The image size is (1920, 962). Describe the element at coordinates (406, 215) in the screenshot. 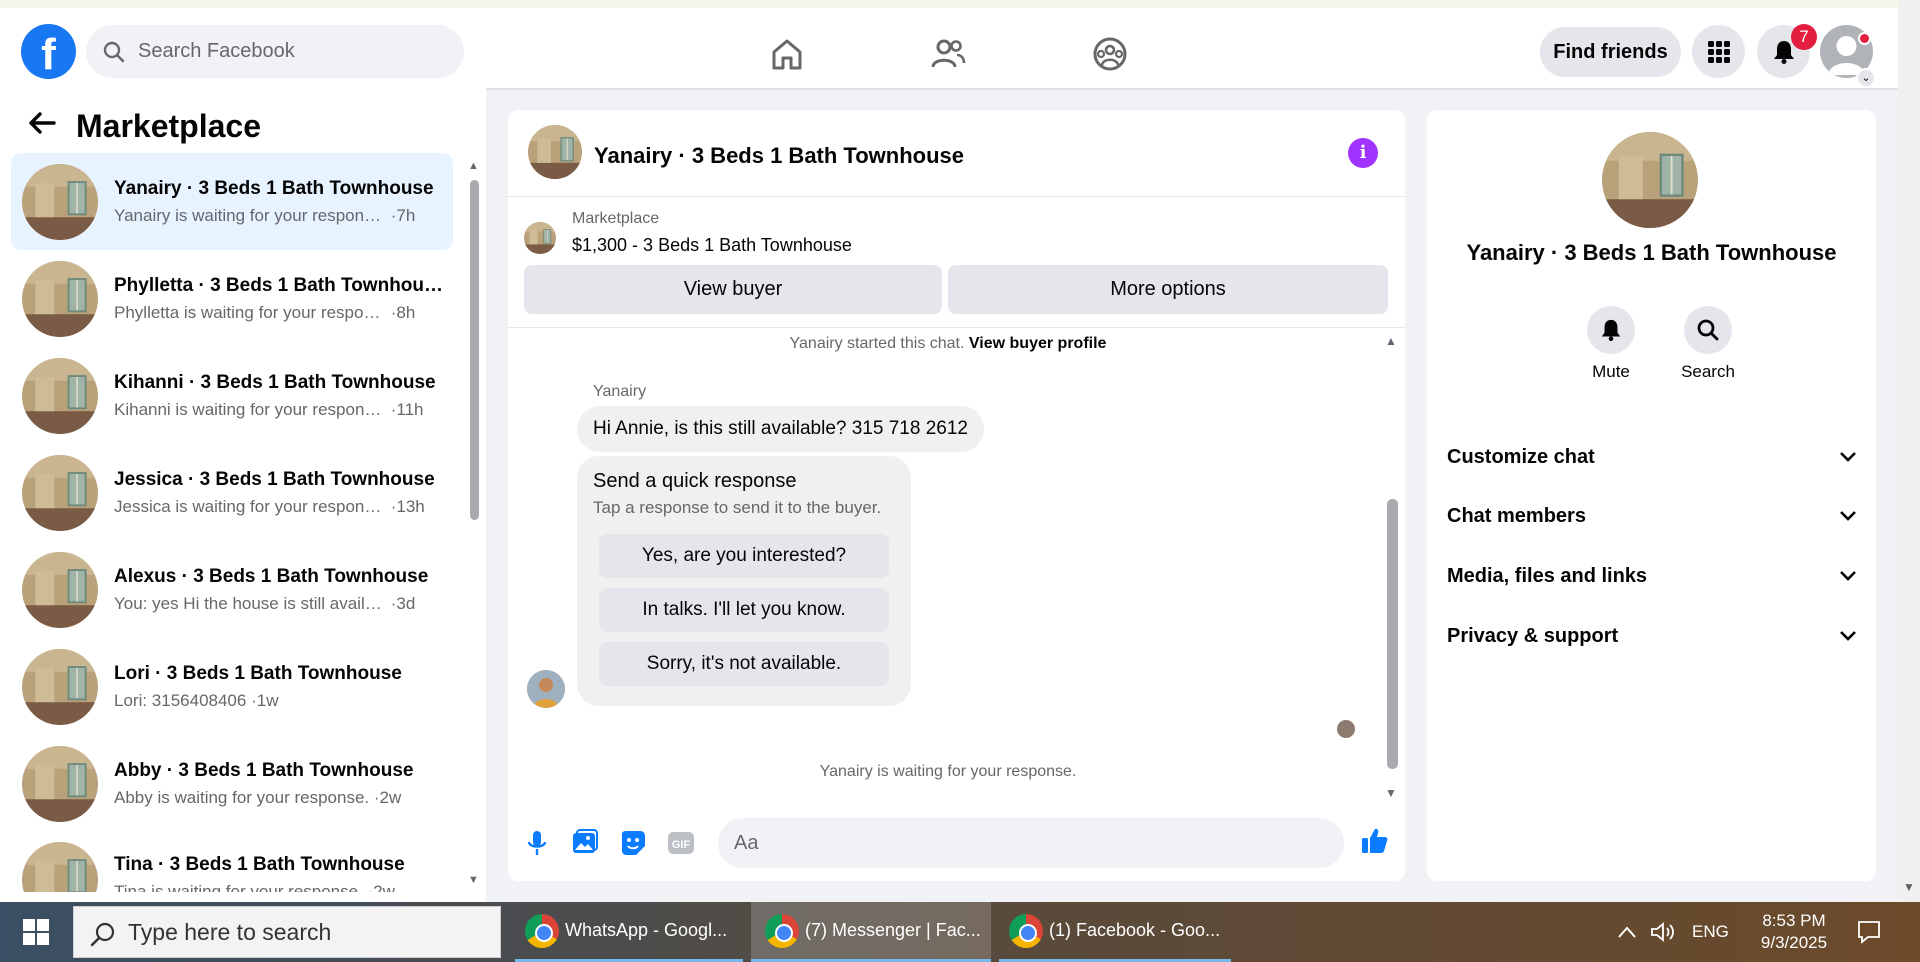

I see `conversation-time: 7h` at that location.